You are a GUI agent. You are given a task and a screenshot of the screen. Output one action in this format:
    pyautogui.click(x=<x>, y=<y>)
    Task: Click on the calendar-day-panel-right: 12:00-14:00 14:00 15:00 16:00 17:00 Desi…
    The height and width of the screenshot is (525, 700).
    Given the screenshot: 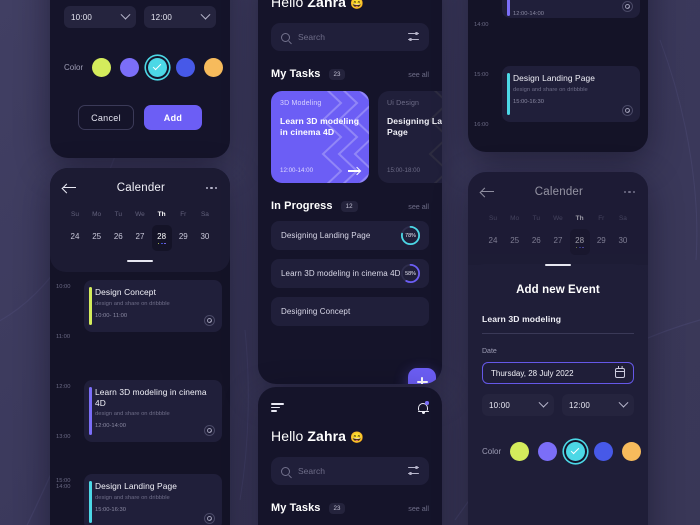 What is the action you would take?
    pyautogui.click(x=558, y=76)
    